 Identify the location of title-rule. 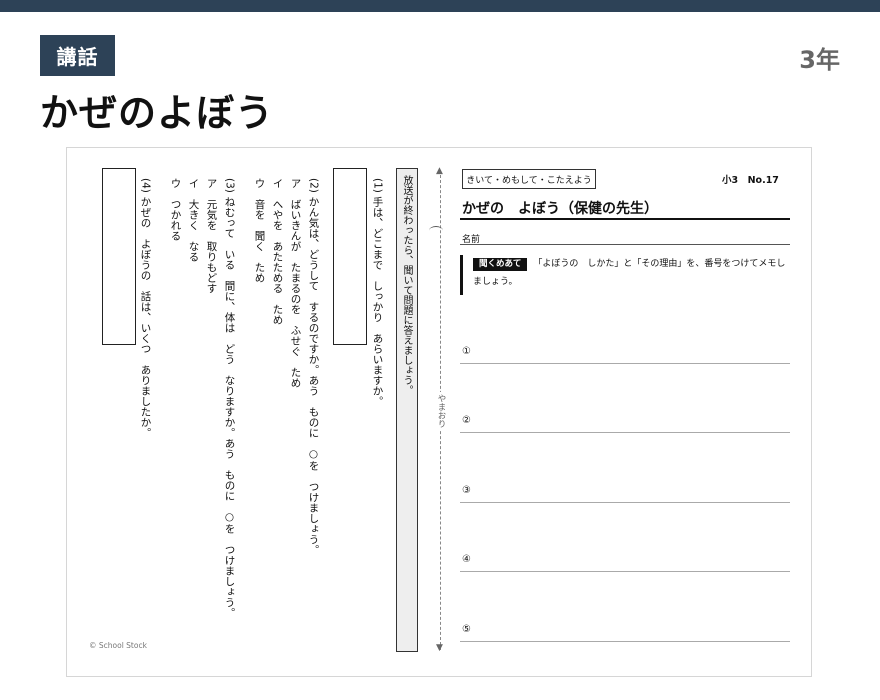
(625, 219).